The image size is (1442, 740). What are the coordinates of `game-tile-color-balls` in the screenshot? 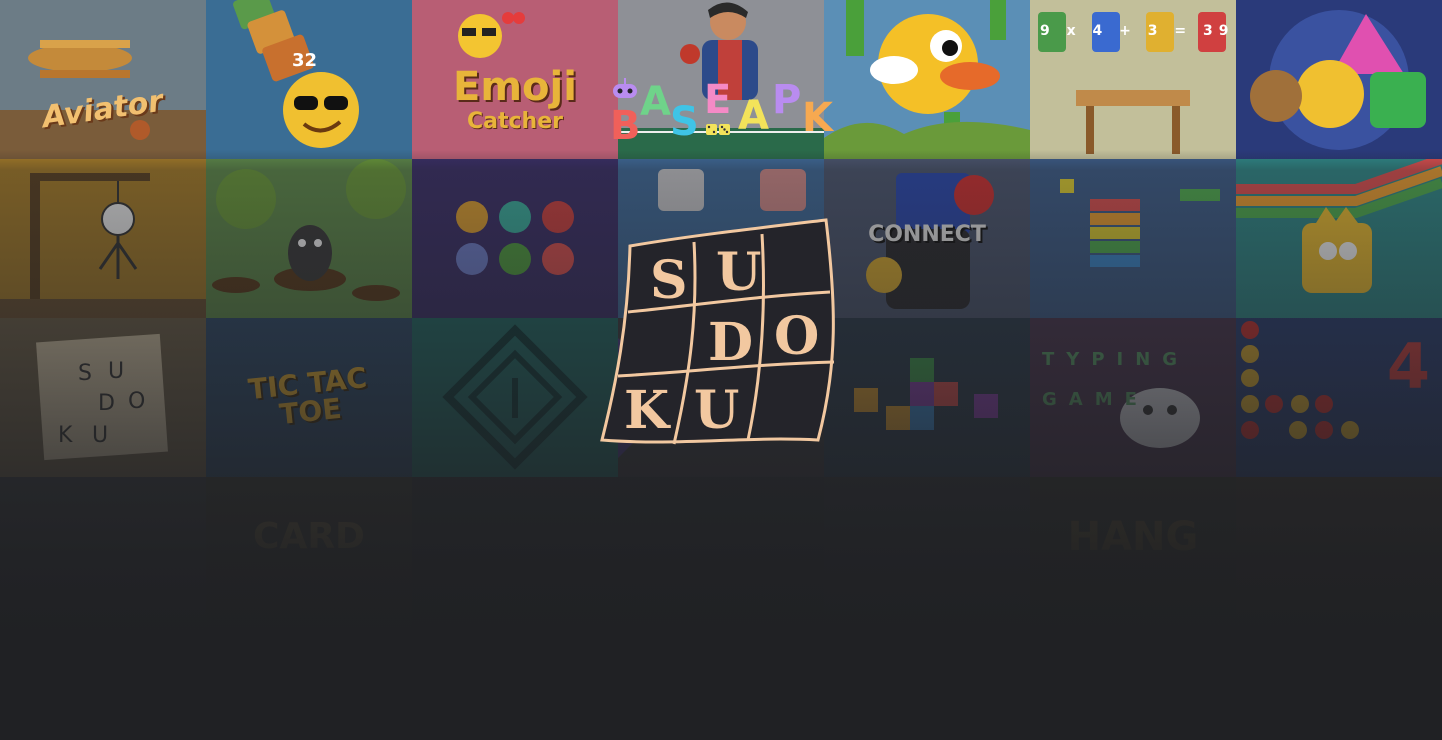 It's located at (515, 238).